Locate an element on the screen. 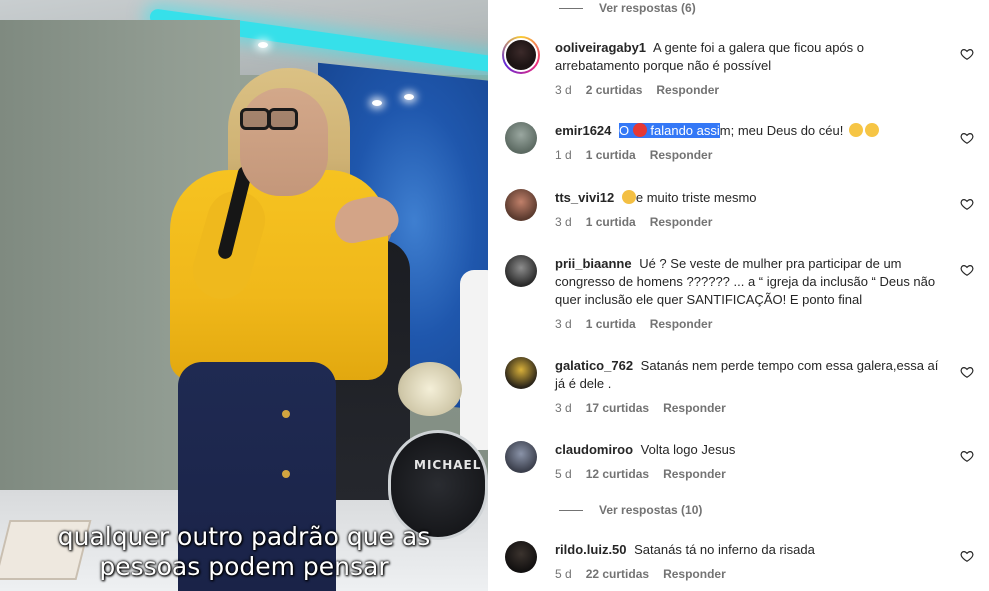 This screenshot has width=989, height=591. comment-meta: 1 d 1 curtida Responder is located at coordinates (633, 155).